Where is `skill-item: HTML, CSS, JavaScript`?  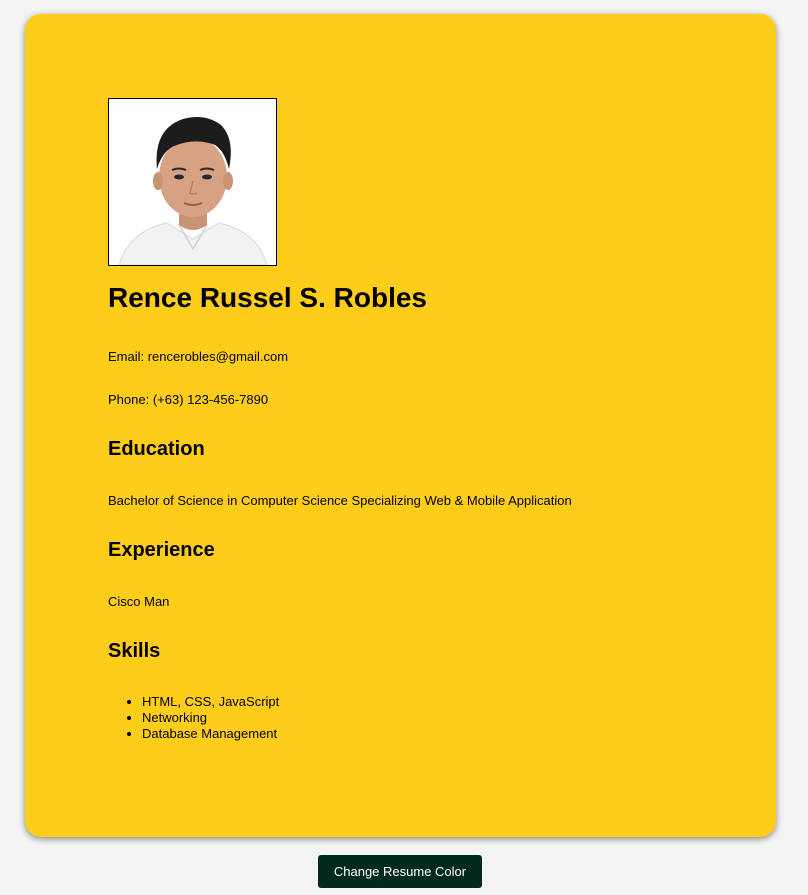 skill-item: HTML, CSS, JavaScript is located at coordinates (210, 702).